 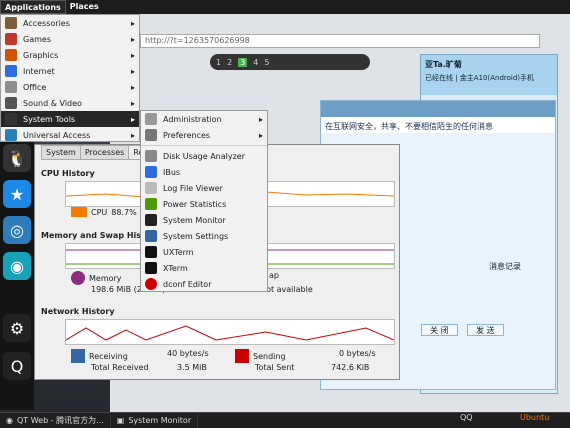 What do you see at coordinates (70, 87) in the screenshot?
I see `menu-item-office: Office ▸` at bounding box center [70, 87].